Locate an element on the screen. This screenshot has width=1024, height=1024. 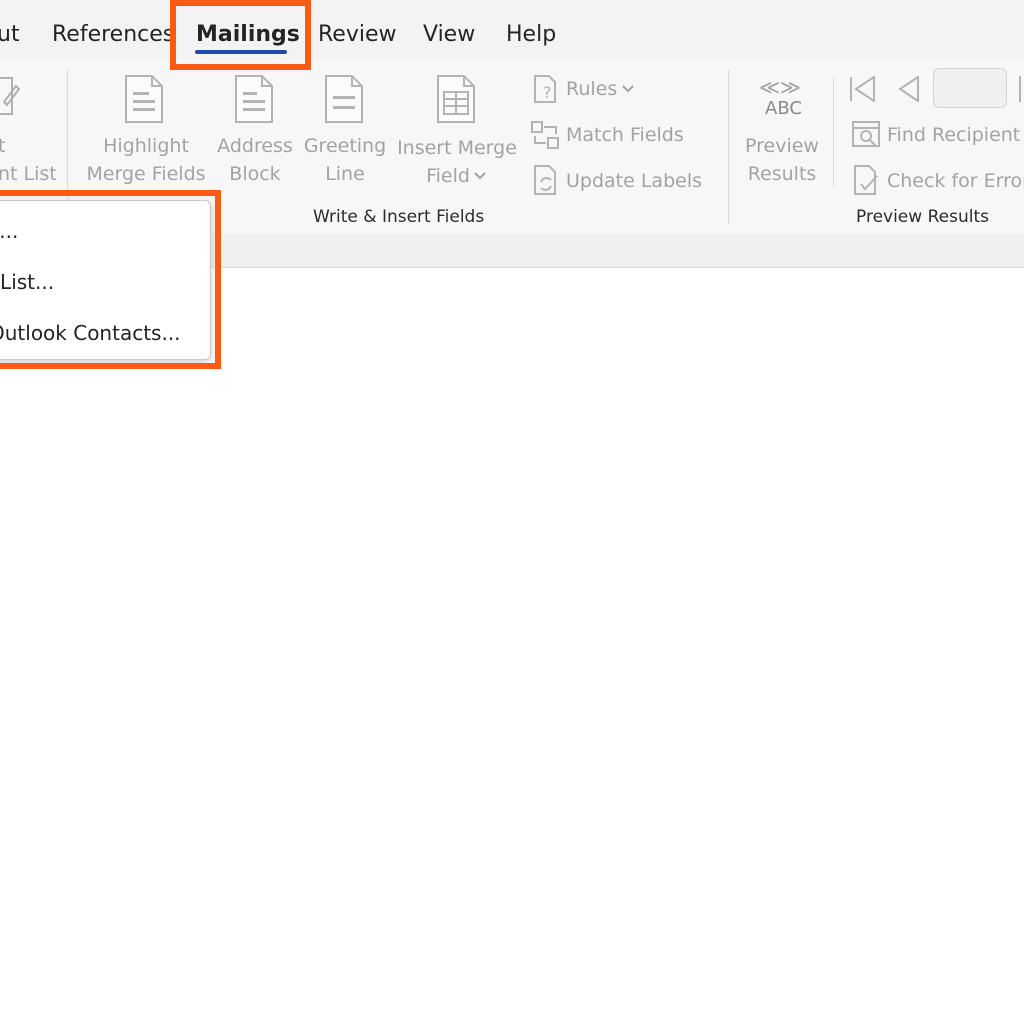
tab-review: Review is located at coordinates (357, 35).